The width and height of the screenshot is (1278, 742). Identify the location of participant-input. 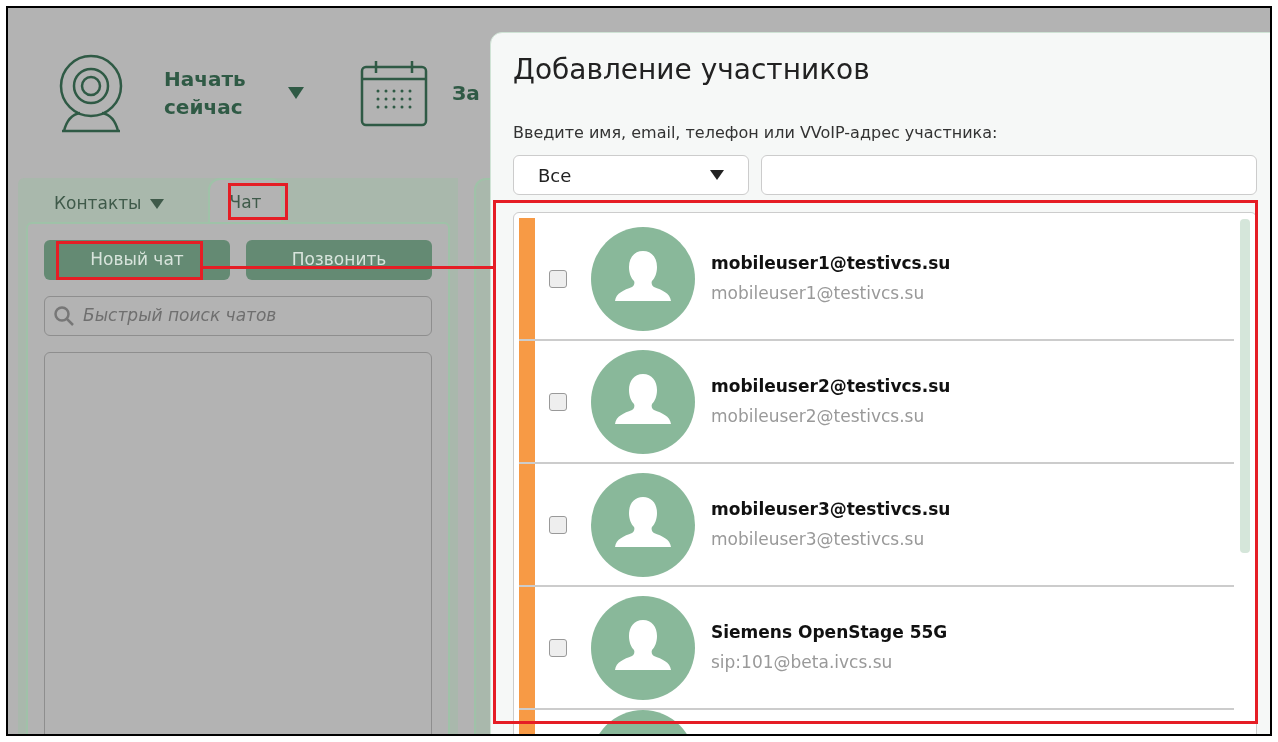
(1009, 175).